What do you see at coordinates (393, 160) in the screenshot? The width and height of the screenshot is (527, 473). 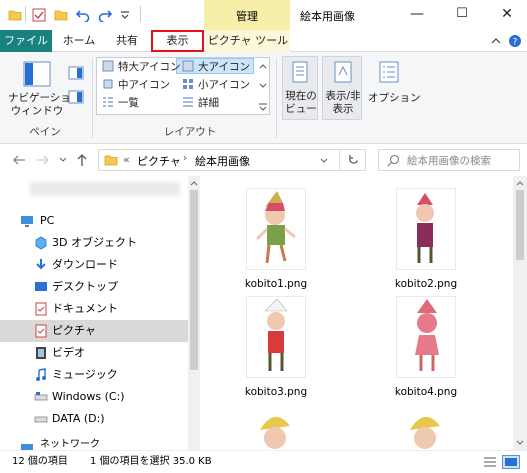 I see `search-icon` at bounding box center [393, 160].